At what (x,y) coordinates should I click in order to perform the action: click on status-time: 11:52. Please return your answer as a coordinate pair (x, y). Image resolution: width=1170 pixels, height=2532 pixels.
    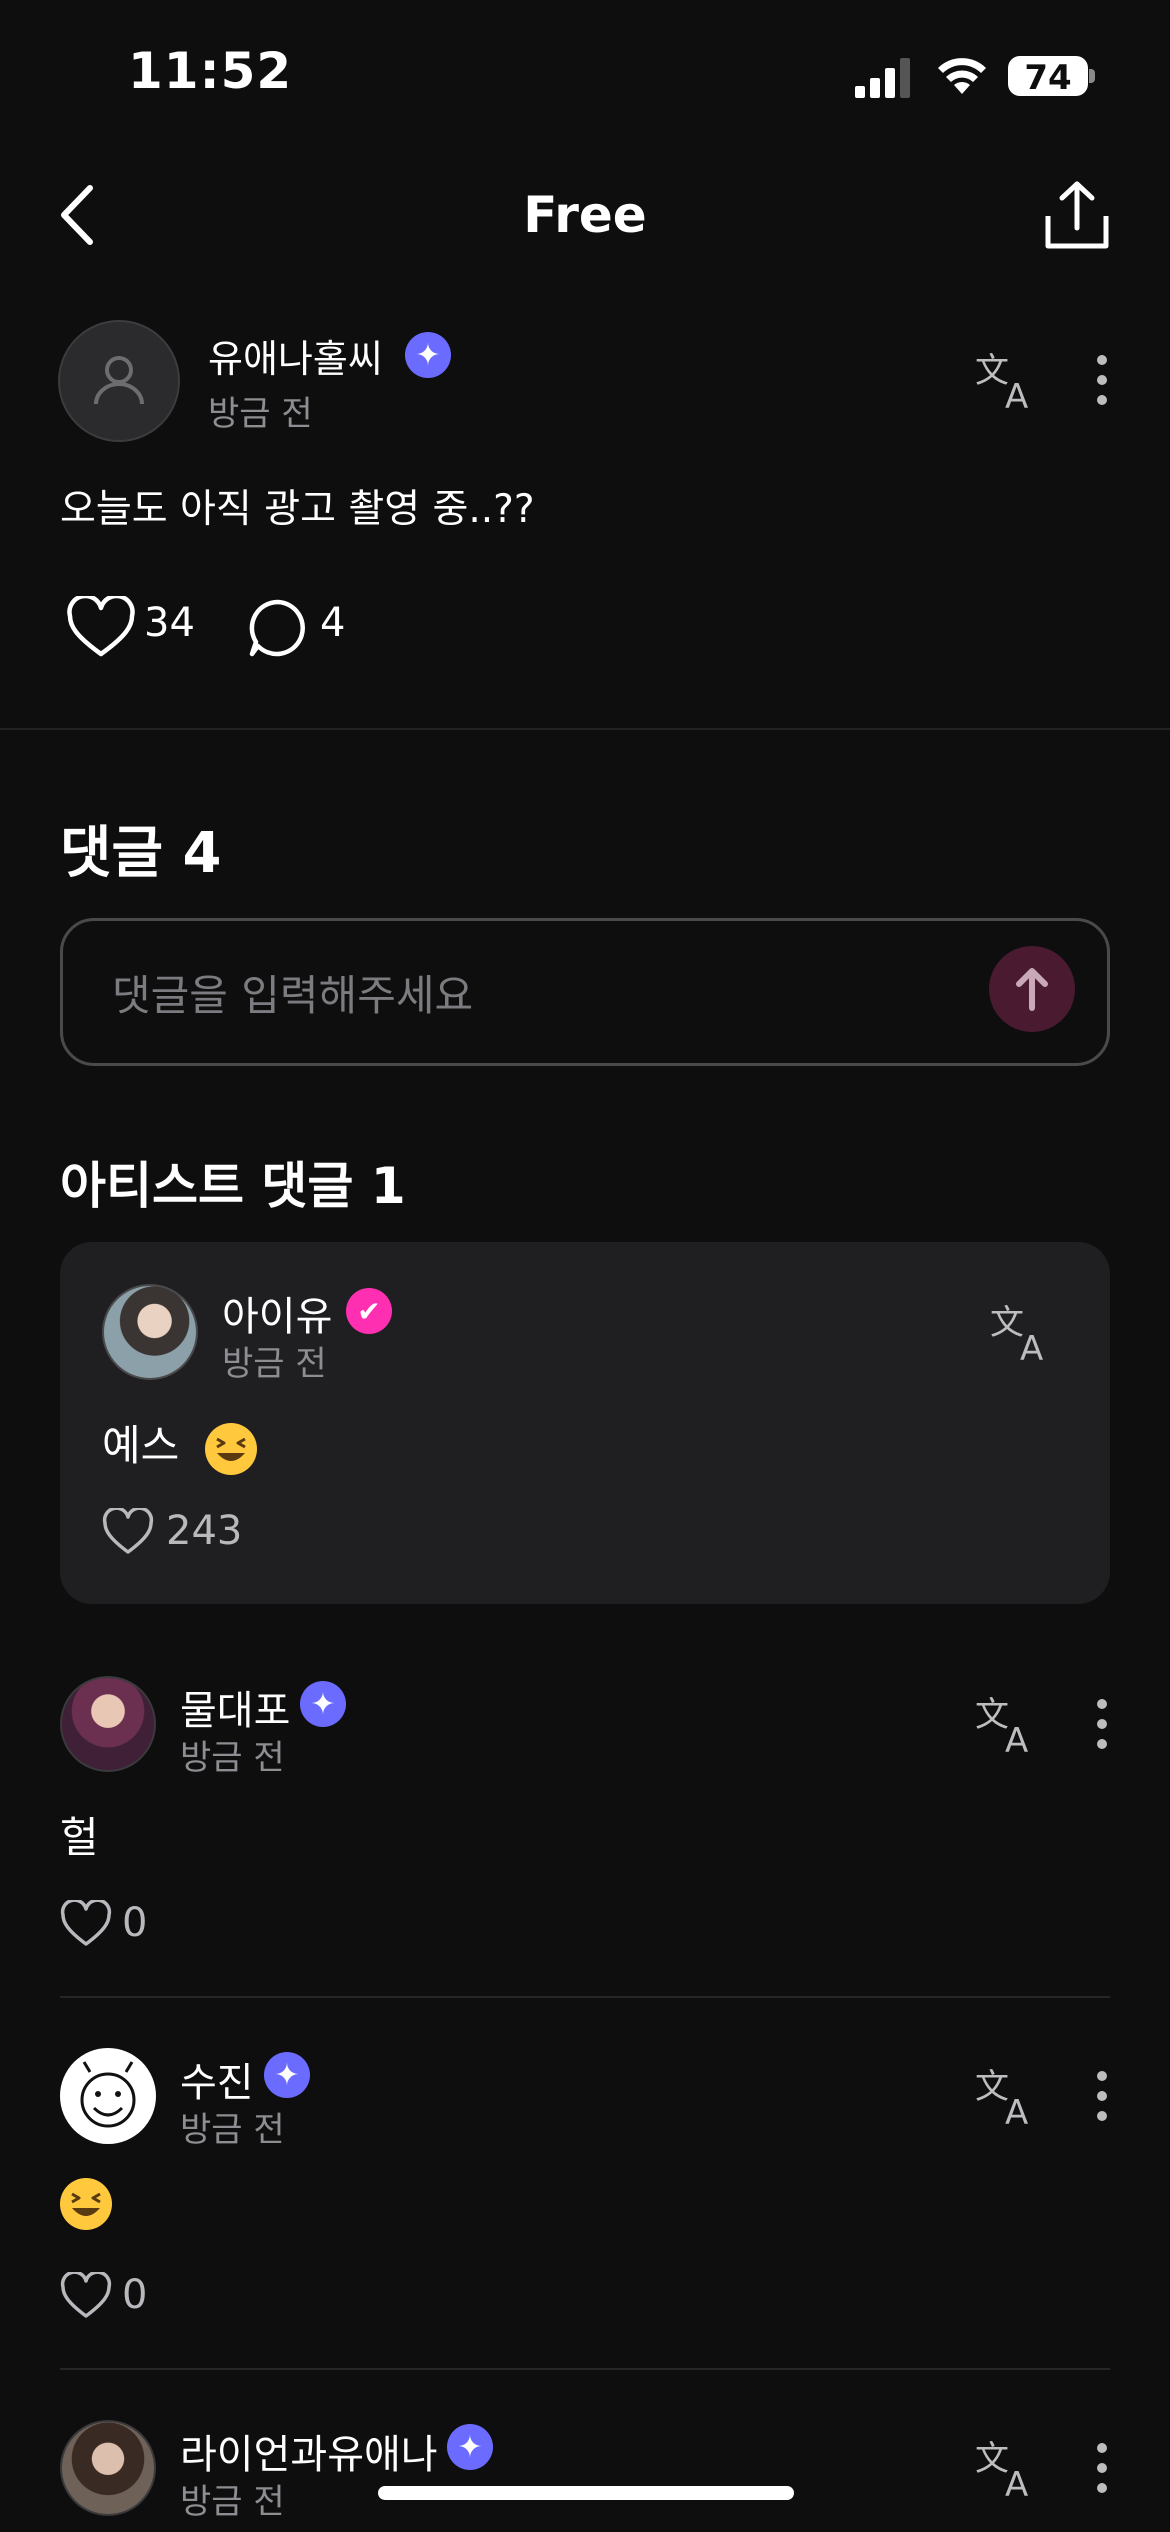
    Looking at the image, I should click on (210, 71).